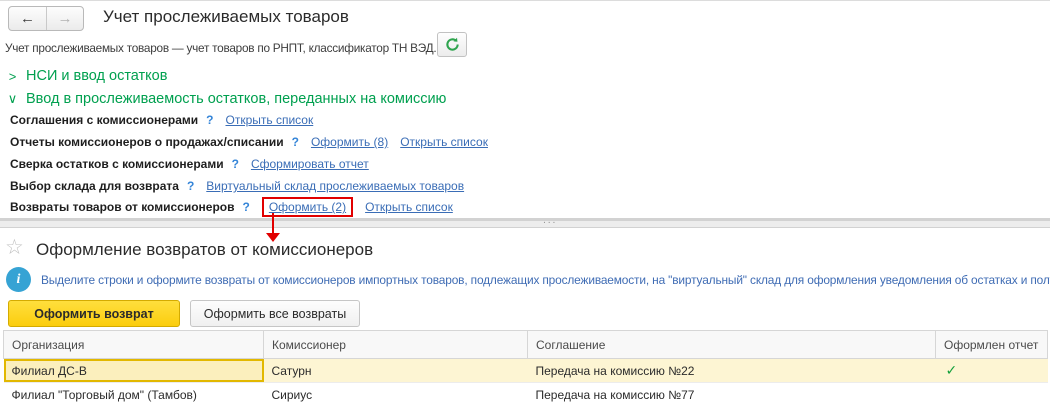 Image resolution: width=1050 pixels, height=405 pixels. I want to click on report-done-check-icon, so click(991, 393).